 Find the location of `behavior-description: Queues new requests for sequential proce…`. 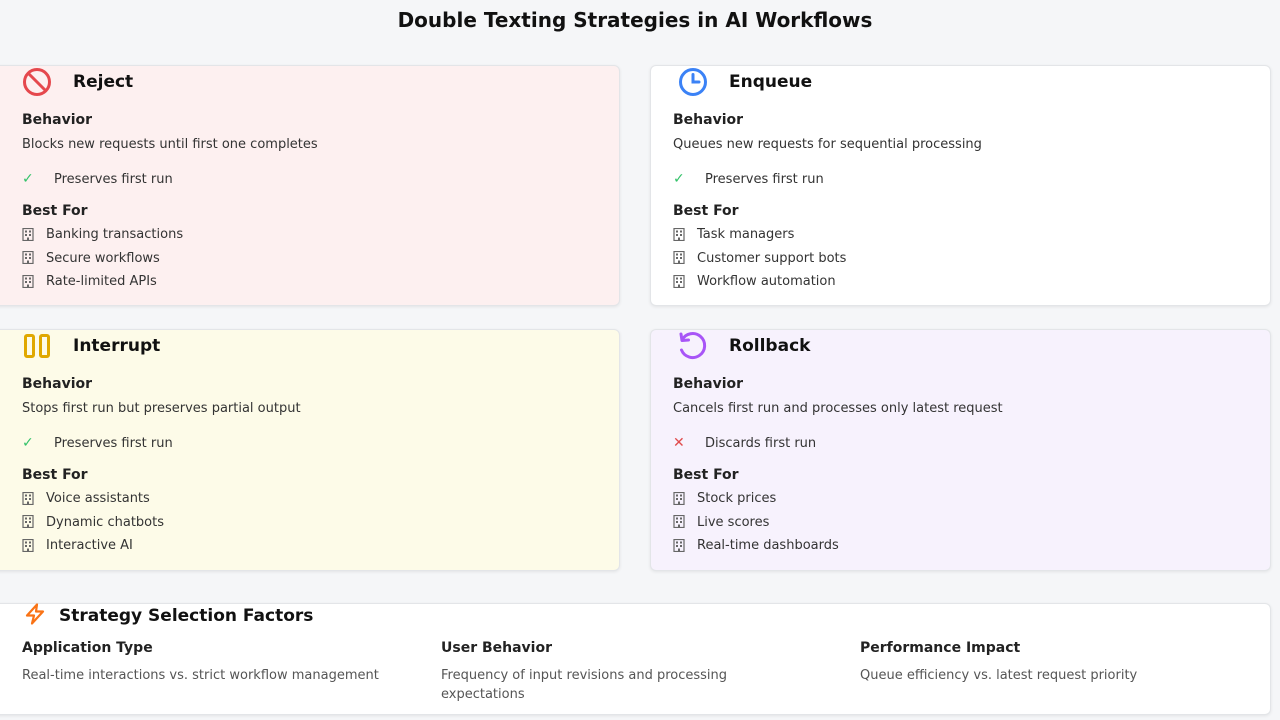

behavior-description: Queues new requests for sequential proce… is located at coordinates (827, 144).